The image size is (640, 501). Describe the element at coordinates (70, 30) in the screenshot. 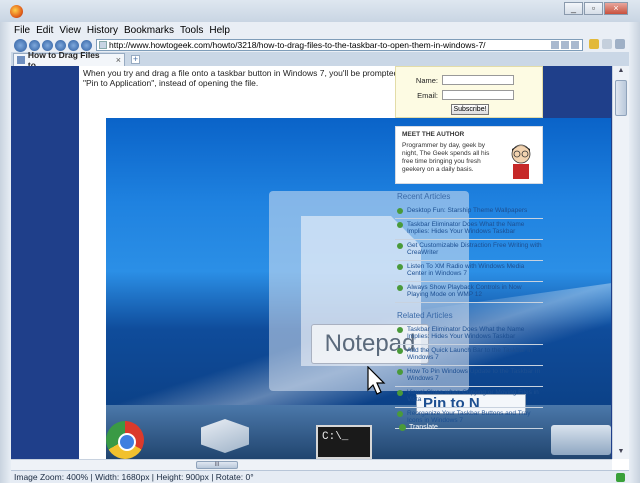

I see `menu-view: View` at that location.